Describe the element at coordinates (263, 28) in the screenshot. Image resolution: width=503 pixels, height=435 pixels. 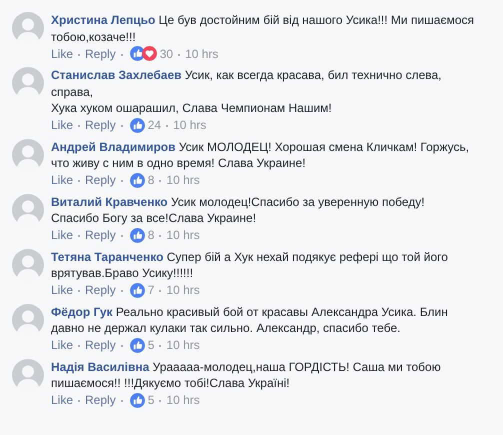
I see `comment-text: Христина Лепцьо Це був достойним бій від нашого Усика!!! Ми пишаємося тобою,козаче!!!` at that location.